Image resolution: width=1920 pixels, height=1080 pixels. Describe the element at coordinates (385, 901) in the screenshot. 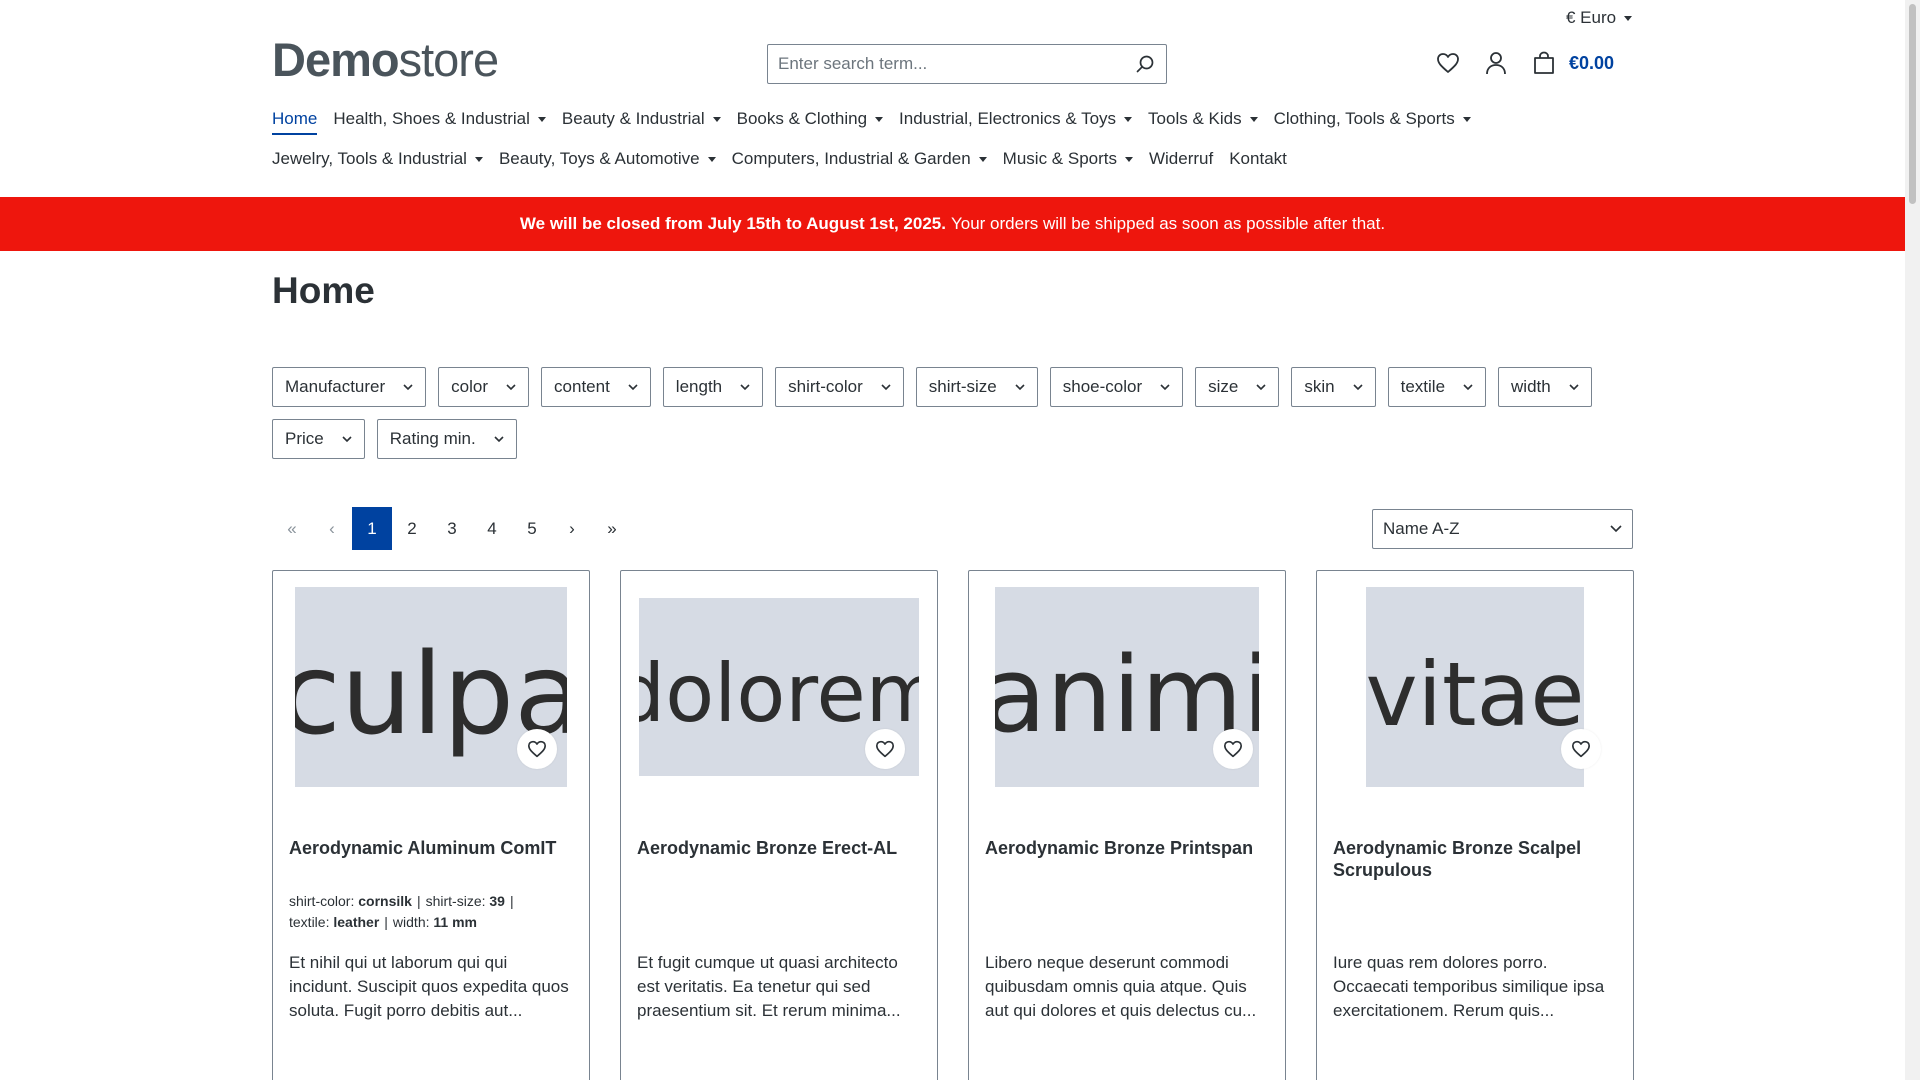

I see `property-value: cornsilk` at that location.